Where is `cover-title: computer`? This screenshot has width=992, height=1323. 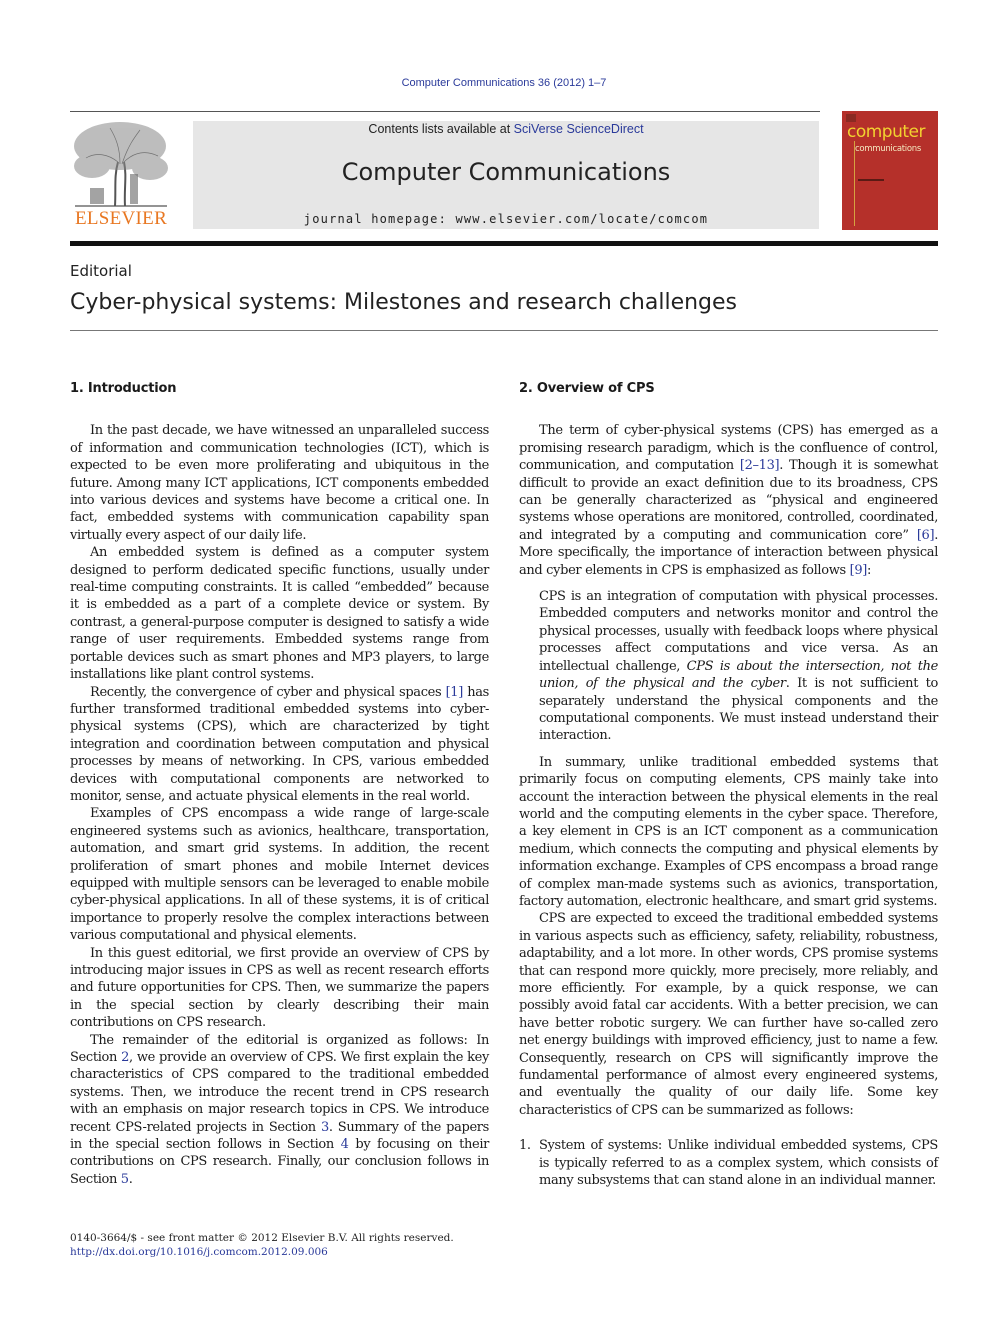
cover-title: computer is located at coordinates (886, 132).